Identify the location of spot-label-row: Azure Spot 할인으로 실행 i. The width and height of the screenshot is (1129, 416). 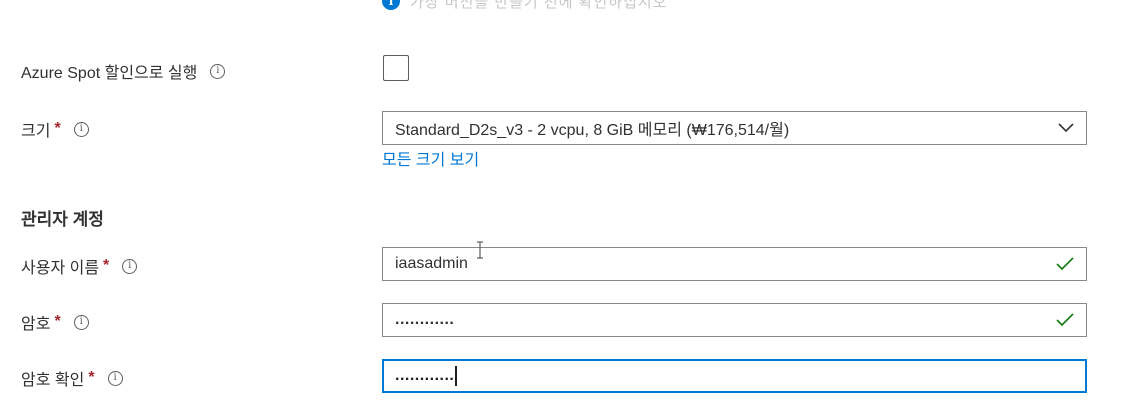
(123, 71).